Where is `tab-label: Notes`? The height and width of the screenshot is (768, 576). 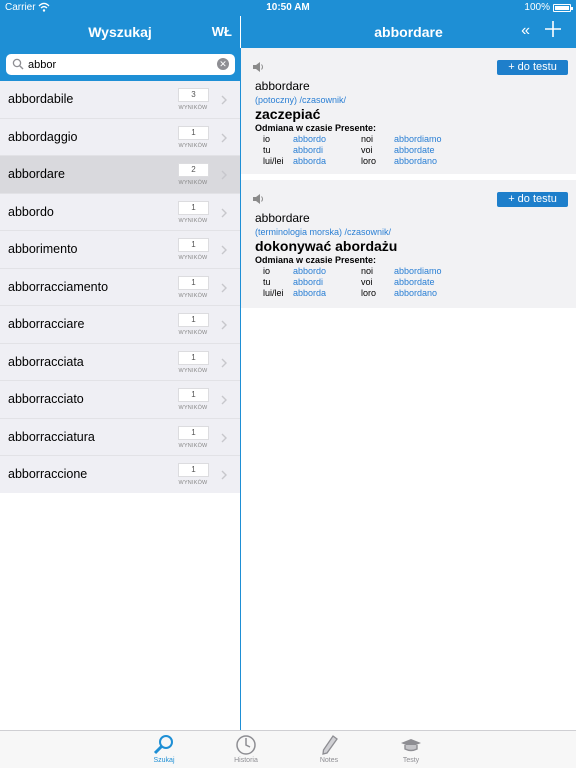
tab-label: Notes is located at coordinates (329, 760).